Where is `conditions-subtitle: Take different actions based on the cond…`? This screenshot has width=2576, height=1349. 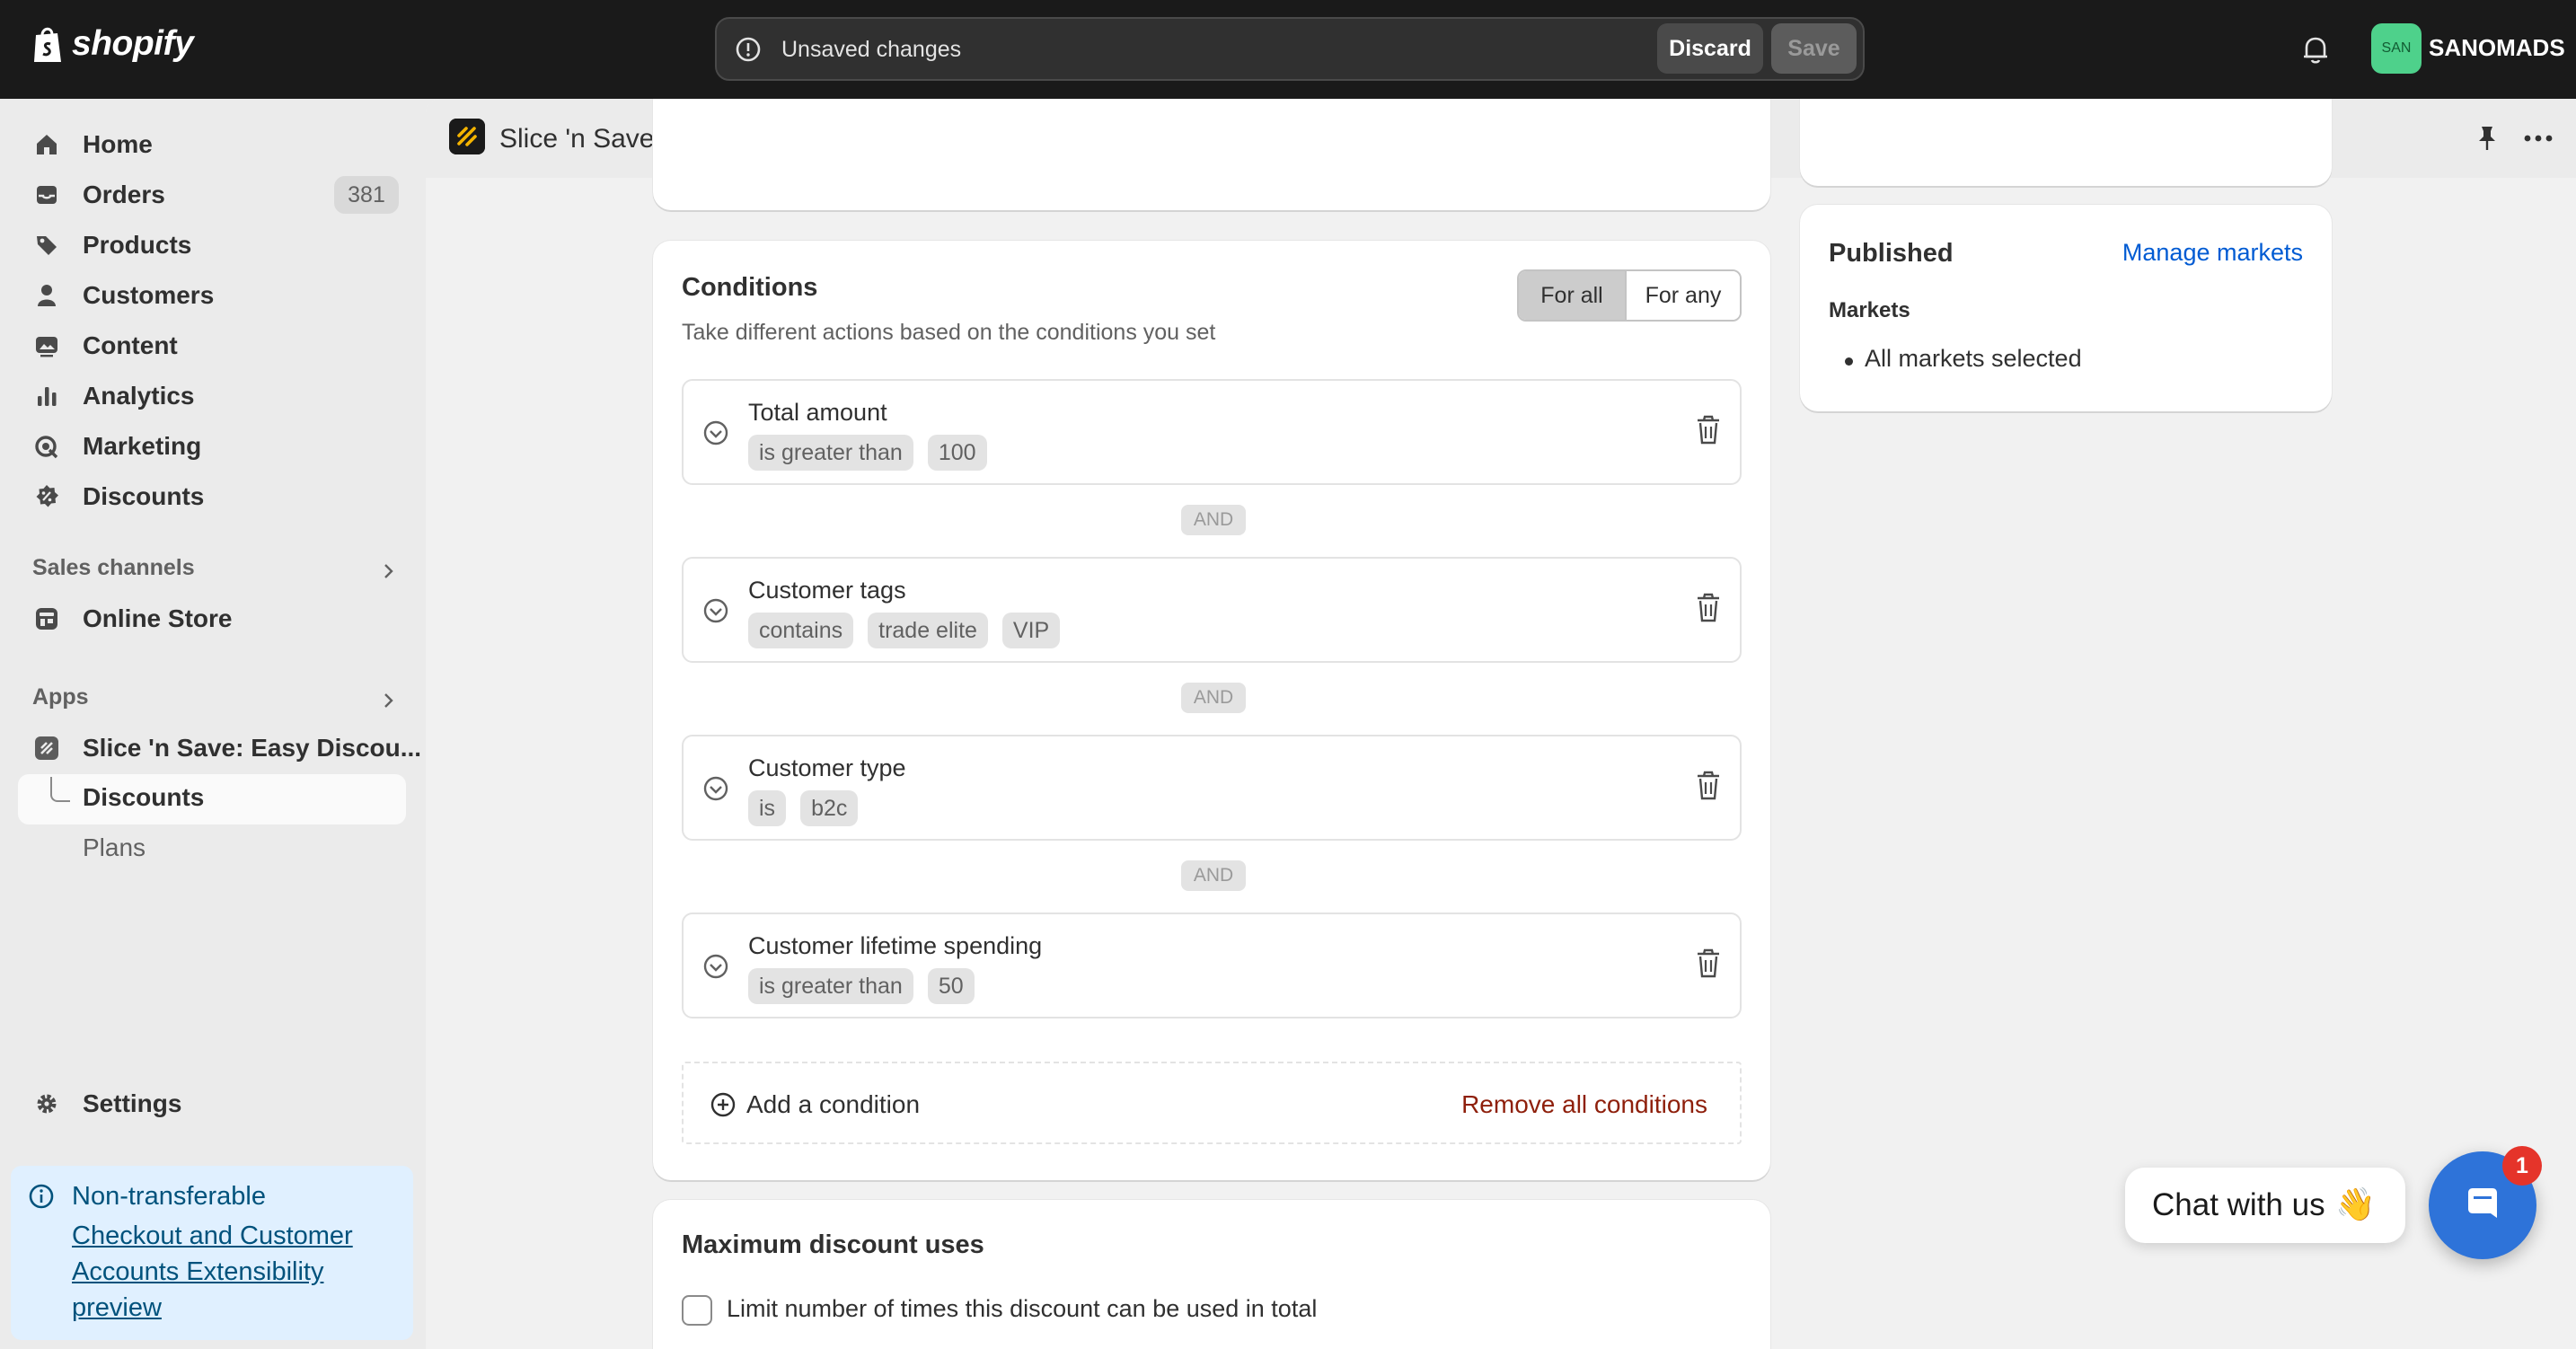
conditions-subtitle: Take different actions based on the cond… is located at coordinates (949, 332).